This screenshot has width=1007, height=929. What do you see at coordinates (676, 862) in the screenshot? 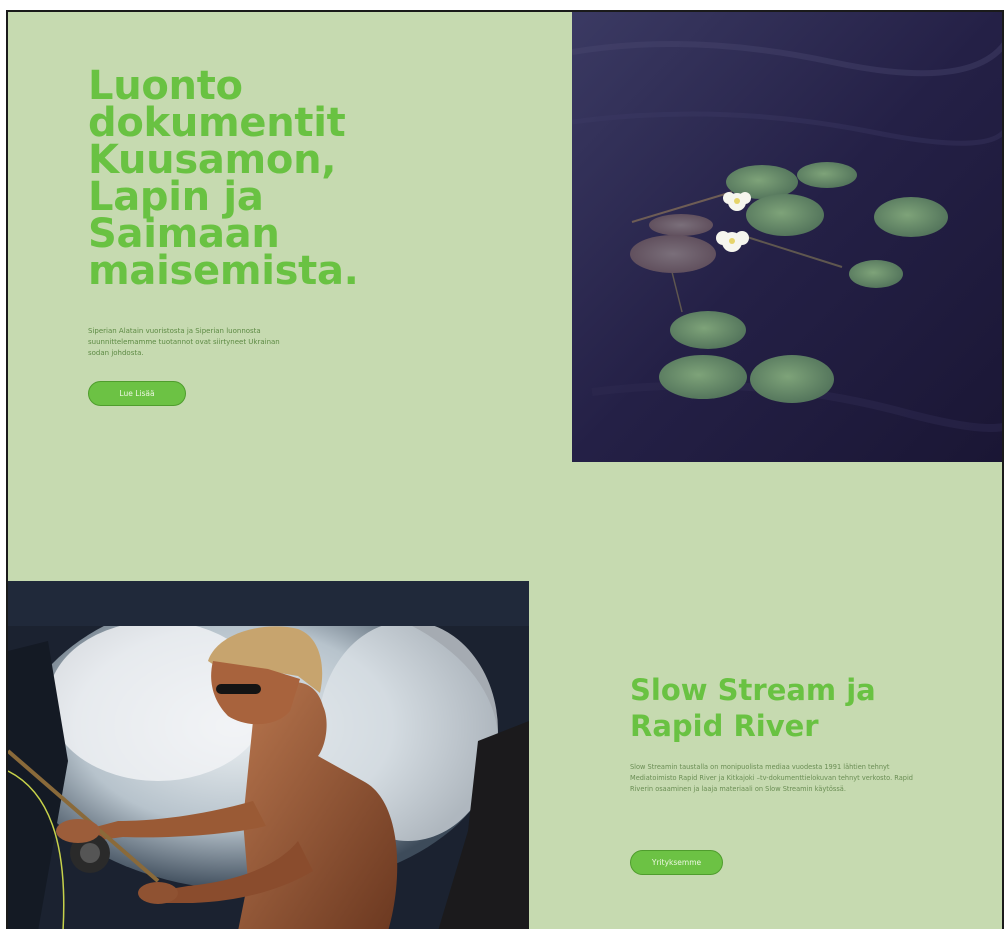
I see `company-button: Yrityksemme` at bounding box center [676, 862].